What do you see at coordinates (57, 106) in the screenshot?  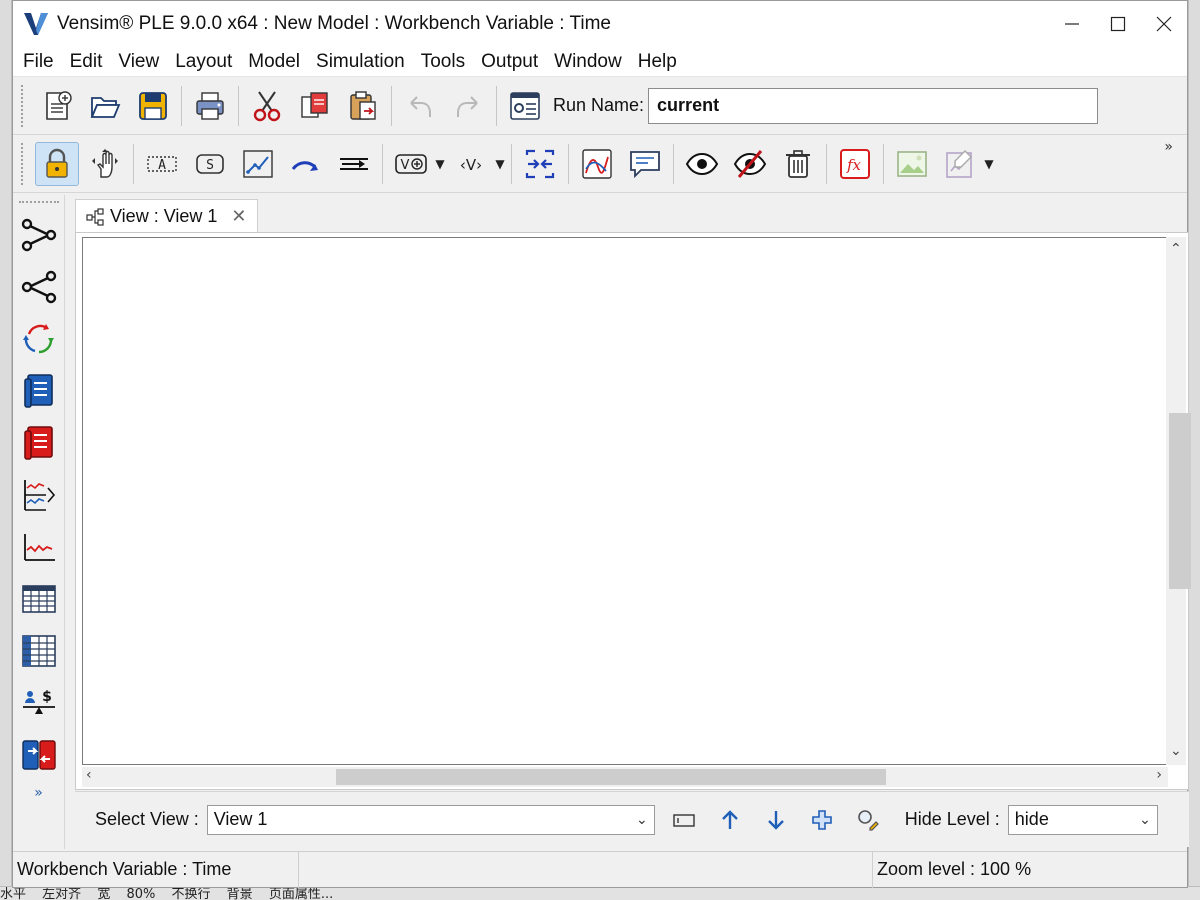 I see `new-model-button` at bounding box center [57, 106].